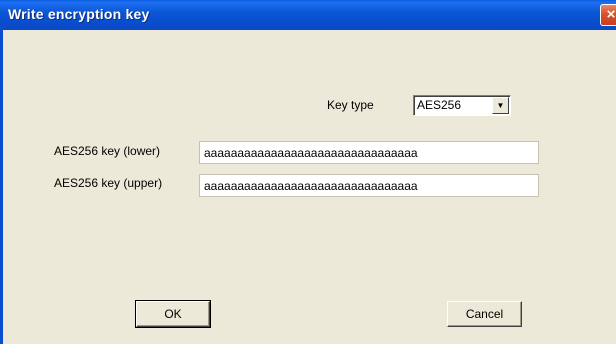 The image size is (616, 344). I want to click on upper-key-label: AES256 key (upper), so click(108, 183).